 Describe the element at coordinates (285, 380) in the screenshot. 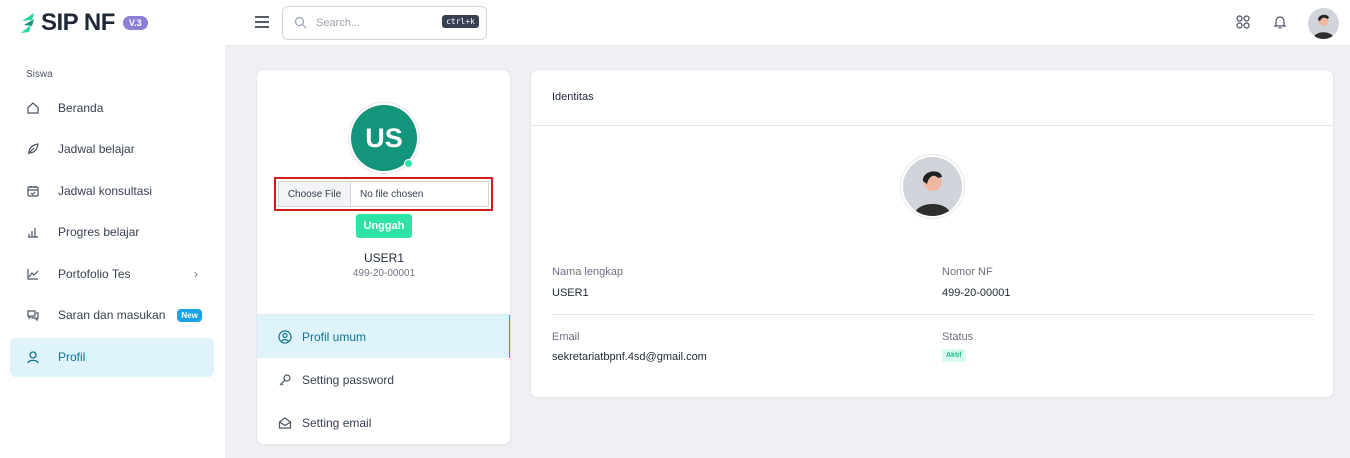

I see `key-icon` at that location.